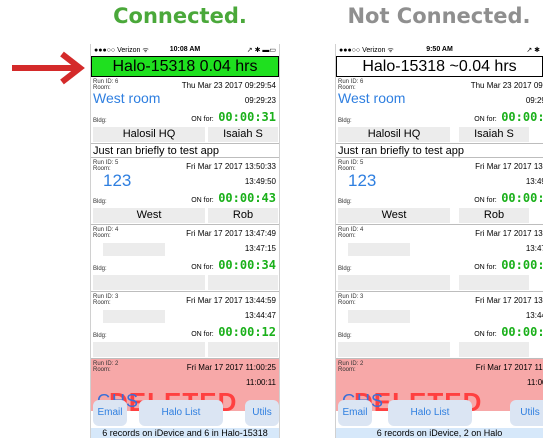 The width and height of the screenshot is (543, 438). Describe the element at coordinates (439, 433) in the screenshot. I see `records-footer: 6 records on iDevice, 2 on Halo` at that location.